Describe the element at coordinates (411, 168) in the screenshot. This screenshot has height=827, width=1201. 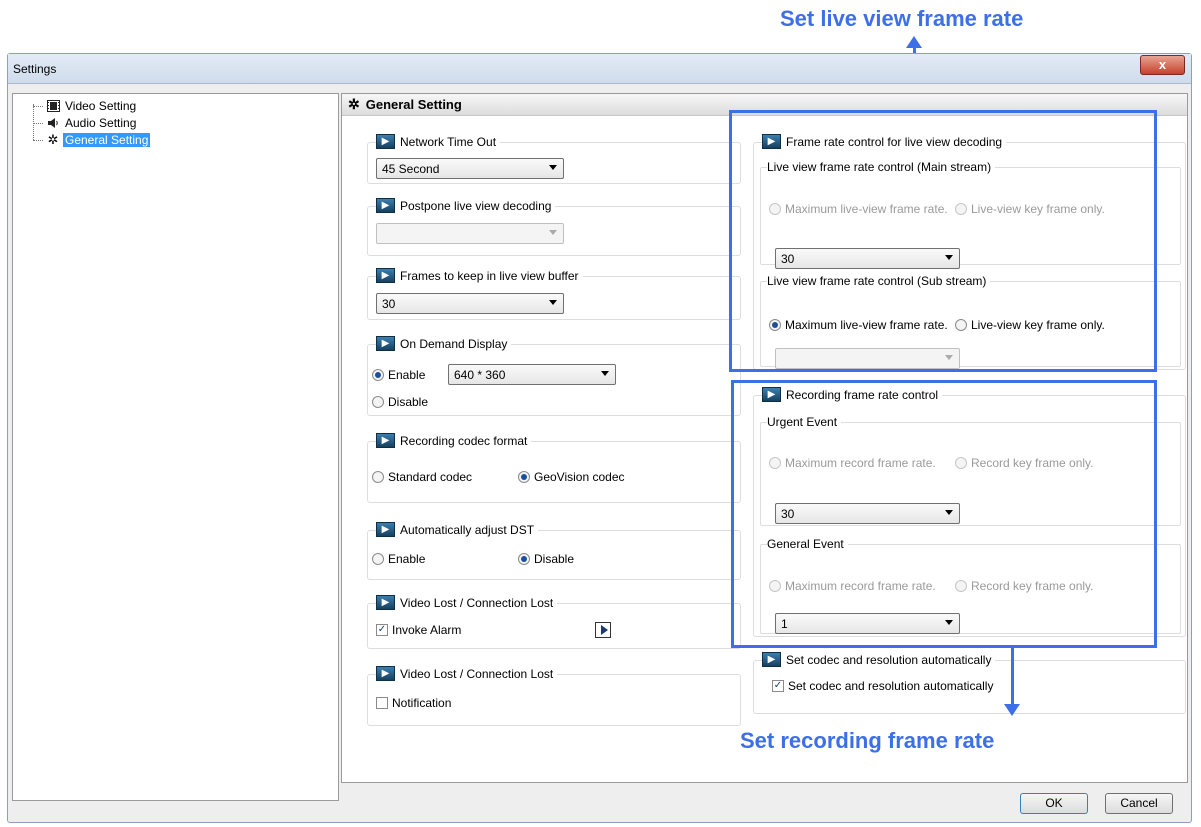
I see `select-value: 45 Second` at that location.